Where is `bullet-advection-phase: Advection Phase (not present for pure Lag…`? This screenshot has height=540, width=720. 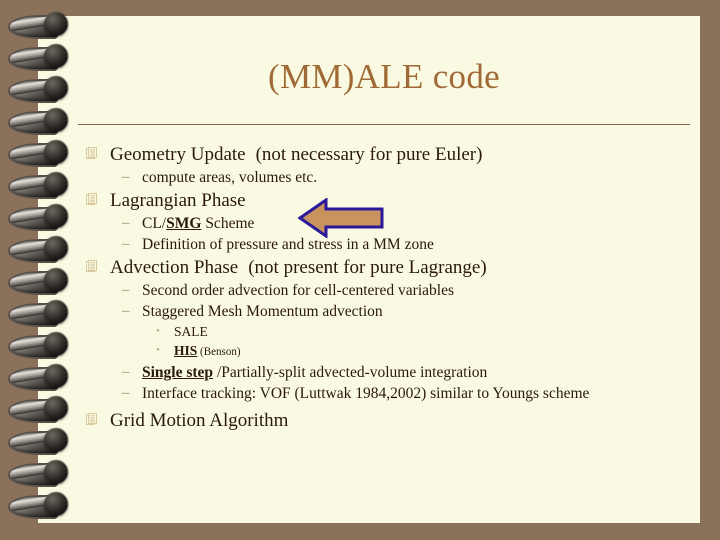 bullet-advection-phase: Advection Phase (not present for pure Lag… is located at coordinates (392, 267).